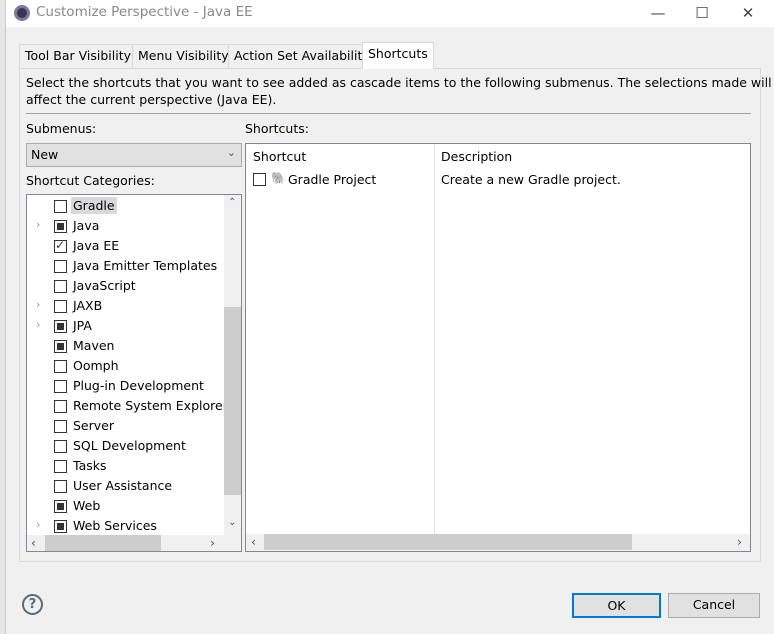 The width and height of the screenshot is (774, 634). What do you see at coordinates (702, 13) in the screenshot?
I see `maximize-button: ☐` at bounding box center [702, 13].